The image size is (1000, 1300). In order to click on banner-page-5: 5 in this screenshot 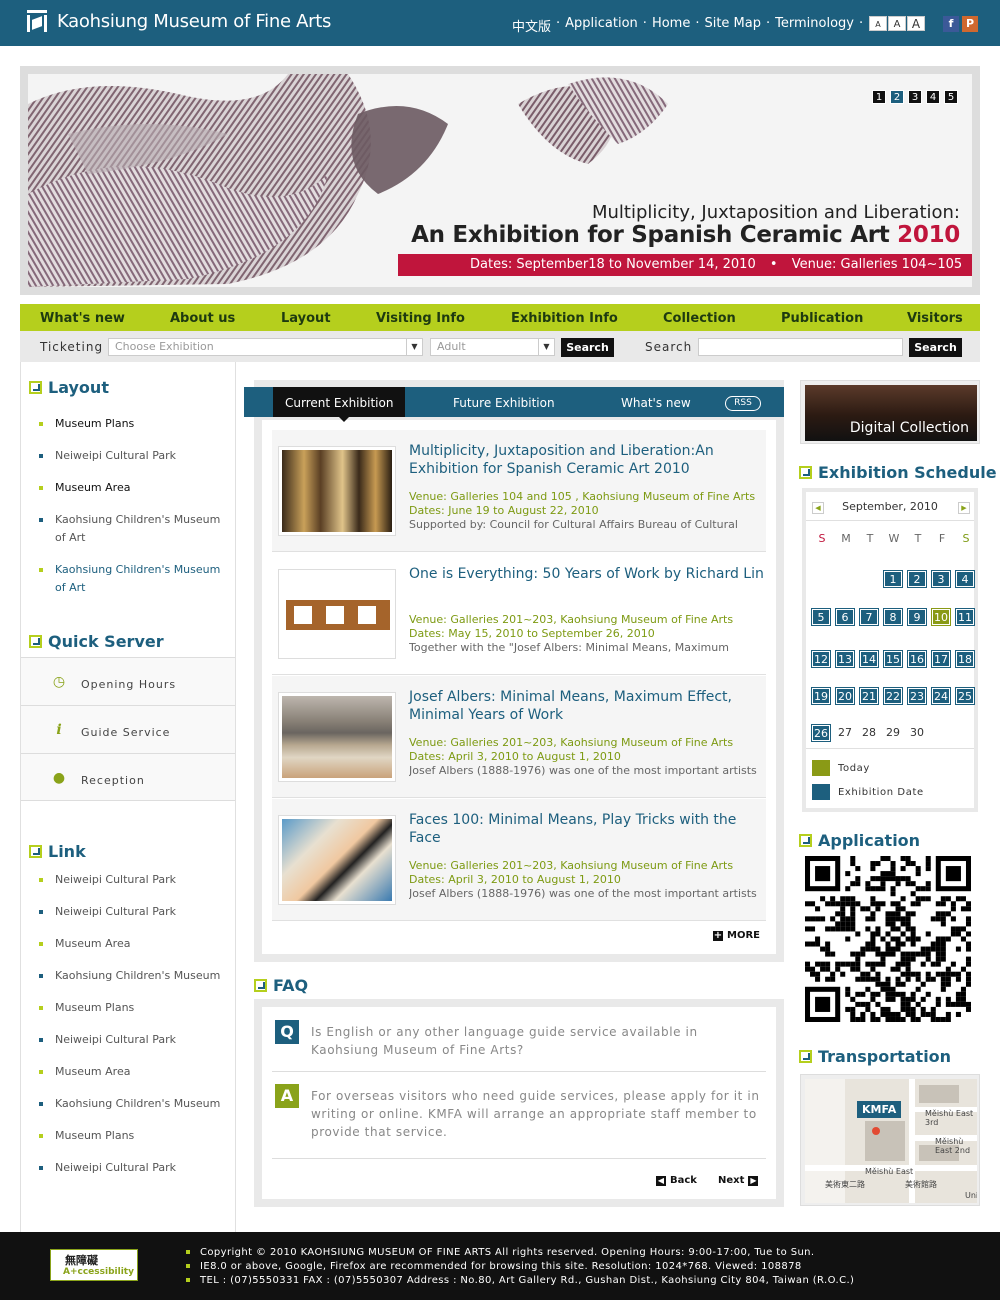, I will do `click(951, 97)`.